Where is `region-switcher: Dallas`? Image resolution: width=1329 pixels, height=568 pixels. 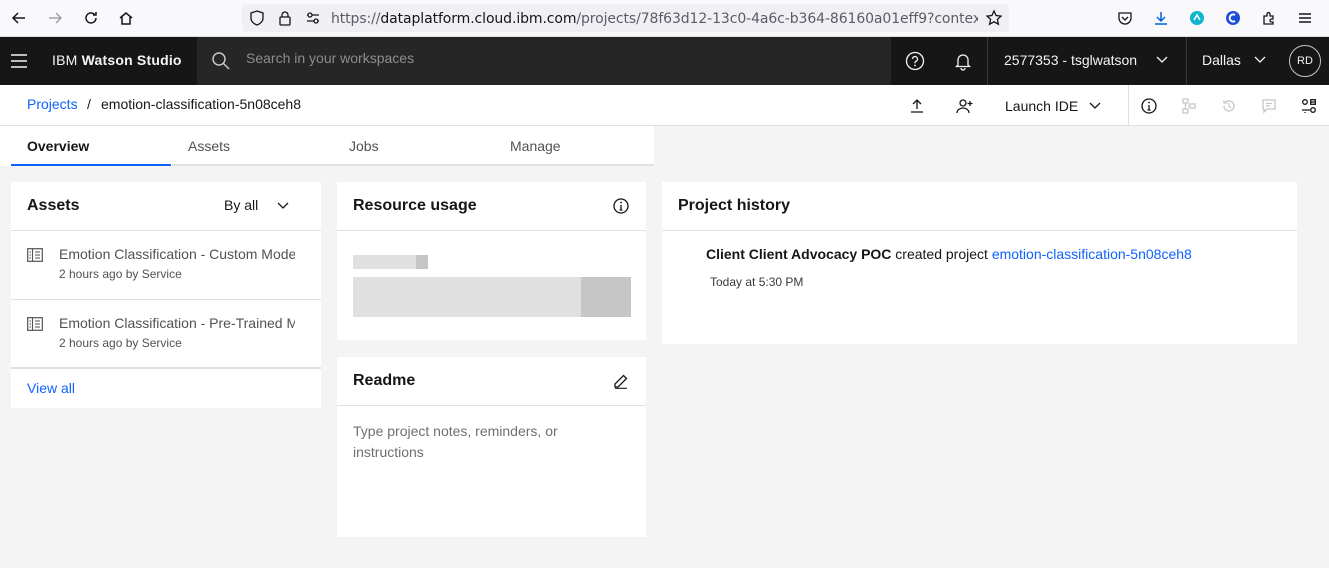 region-switcher: Dallas is located at coordinates (1232, 61).